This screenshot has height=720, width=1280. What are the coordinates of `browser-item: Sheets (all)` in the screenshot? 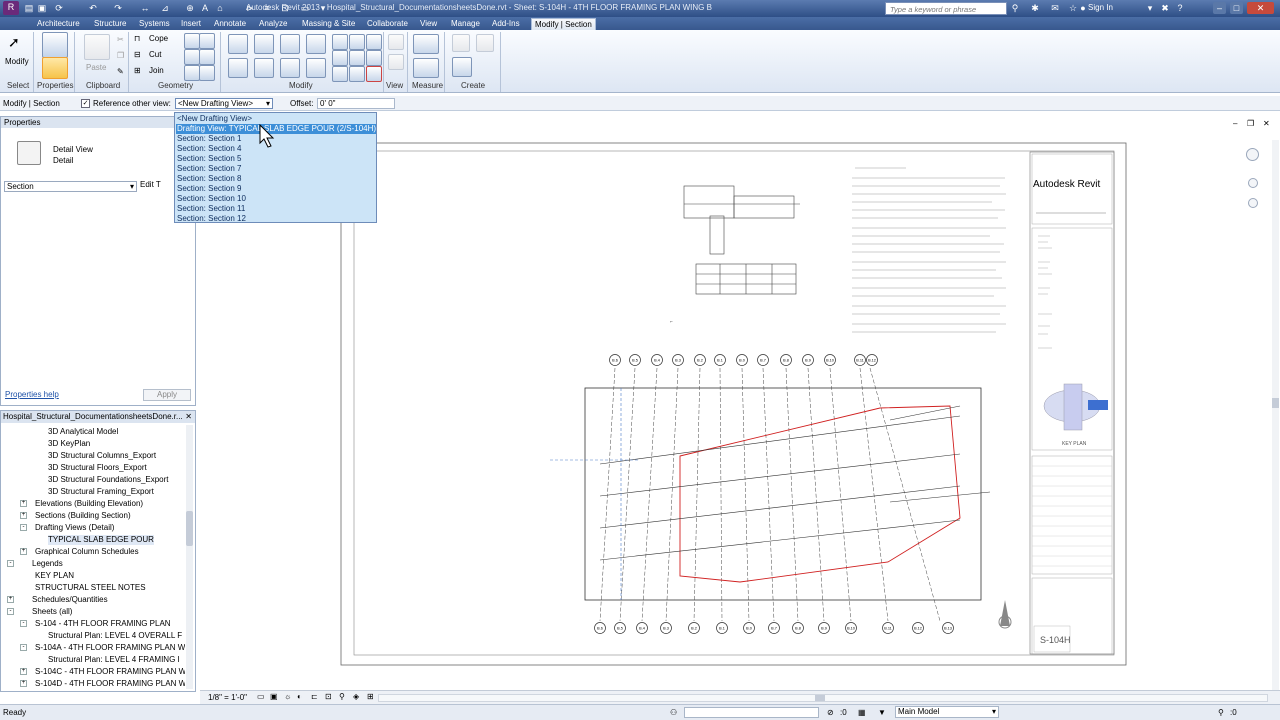 It's located at (52, 612).